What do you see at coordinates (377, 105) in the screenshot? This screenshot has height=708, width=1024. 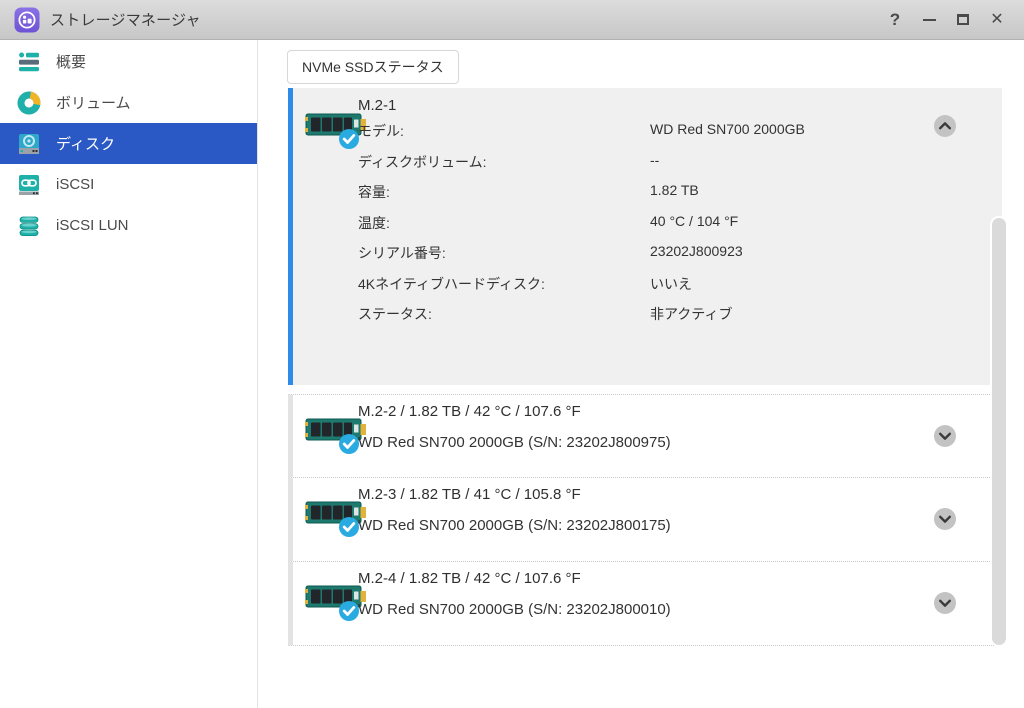 I see `disk-name: M.2-1` at bounding box center [377, 105].